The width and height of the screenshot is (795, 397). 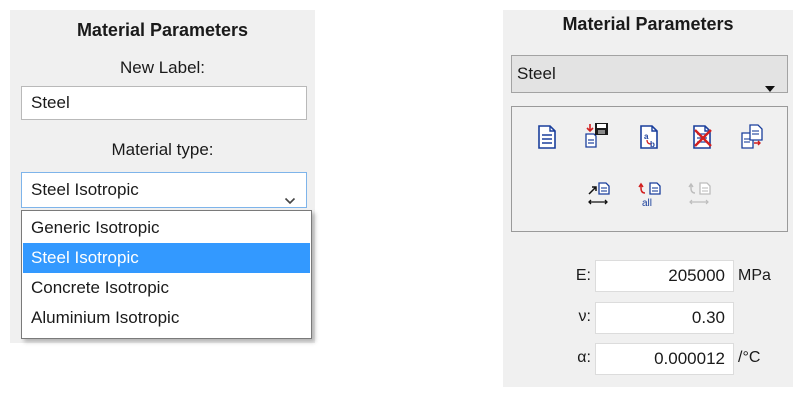 What do you see at coordinates (547, 137) in the screenshot?
I see `new-material-icon` at bounding box center [547, 137].